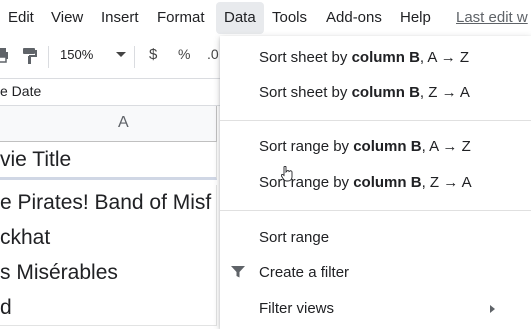 Image resolution: width=531 pixels, height=329 pixels. I want to click on table-row: e Pirates! Band of Misf, so click(108, 203).